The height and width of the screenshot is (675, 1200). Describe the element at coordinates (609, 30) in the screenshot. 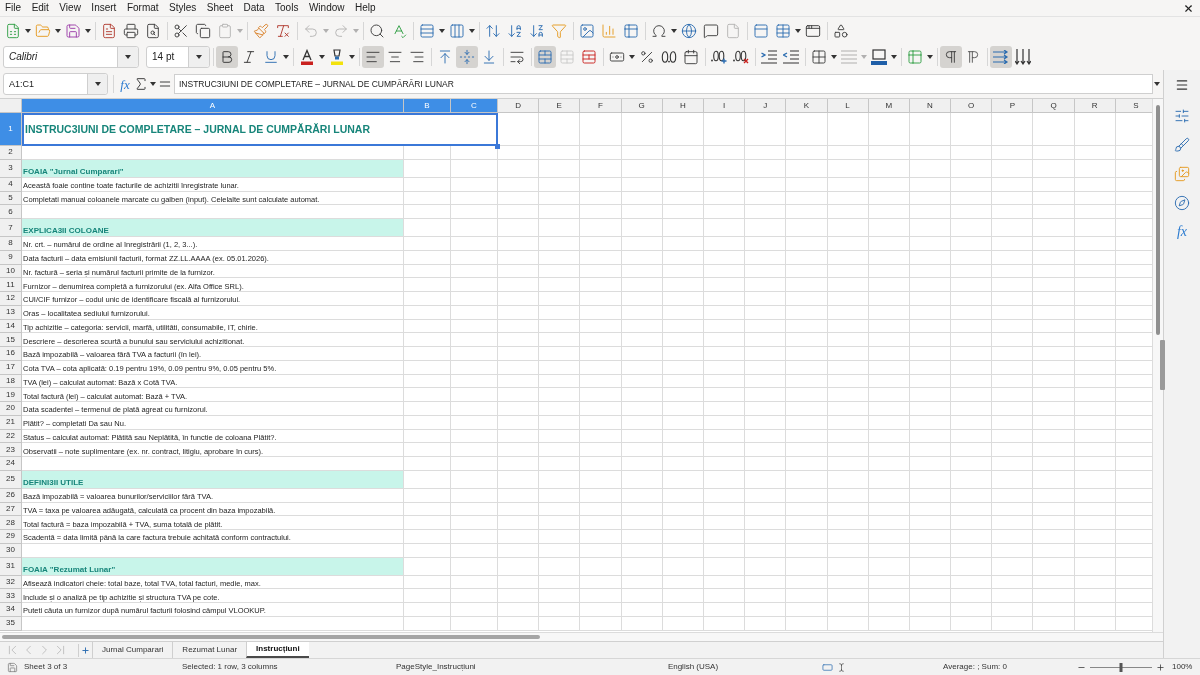

I see `bar-chart-icon` at that location.